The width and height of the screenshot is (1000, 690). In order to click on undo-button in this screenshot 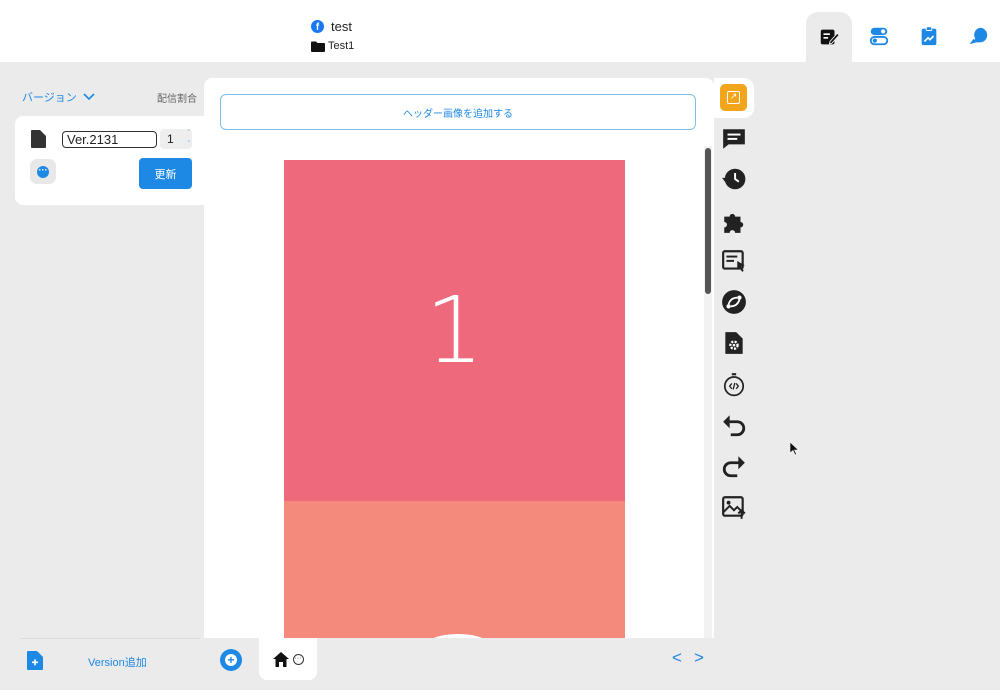, I will do `click(733, 424)`.